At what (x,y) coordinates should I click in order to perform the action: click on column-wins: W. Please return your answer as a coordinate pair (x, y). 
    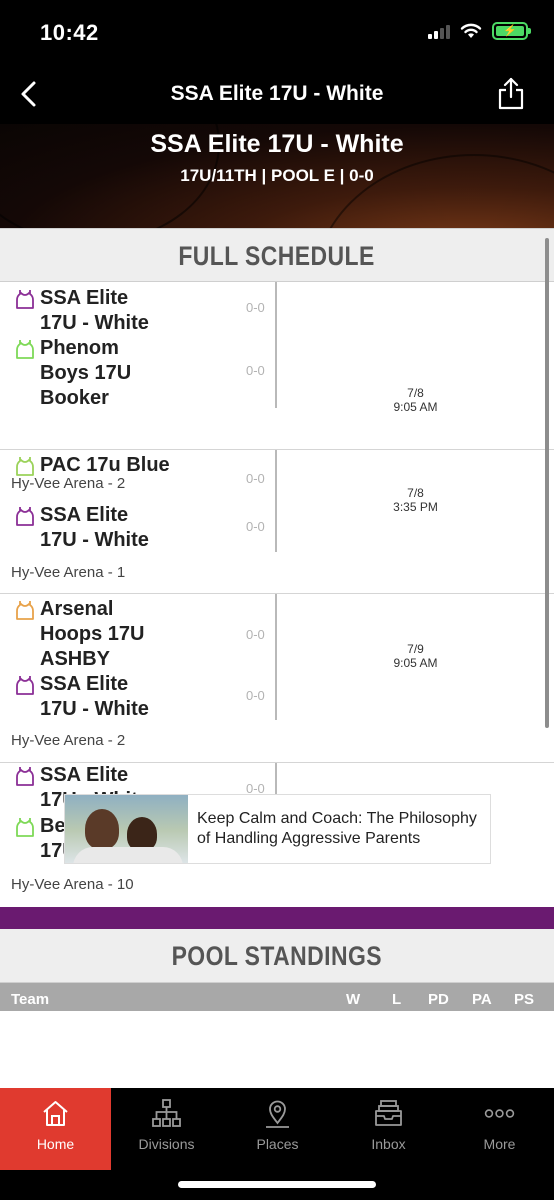
    Looking at the image, I should click on (353, 999).